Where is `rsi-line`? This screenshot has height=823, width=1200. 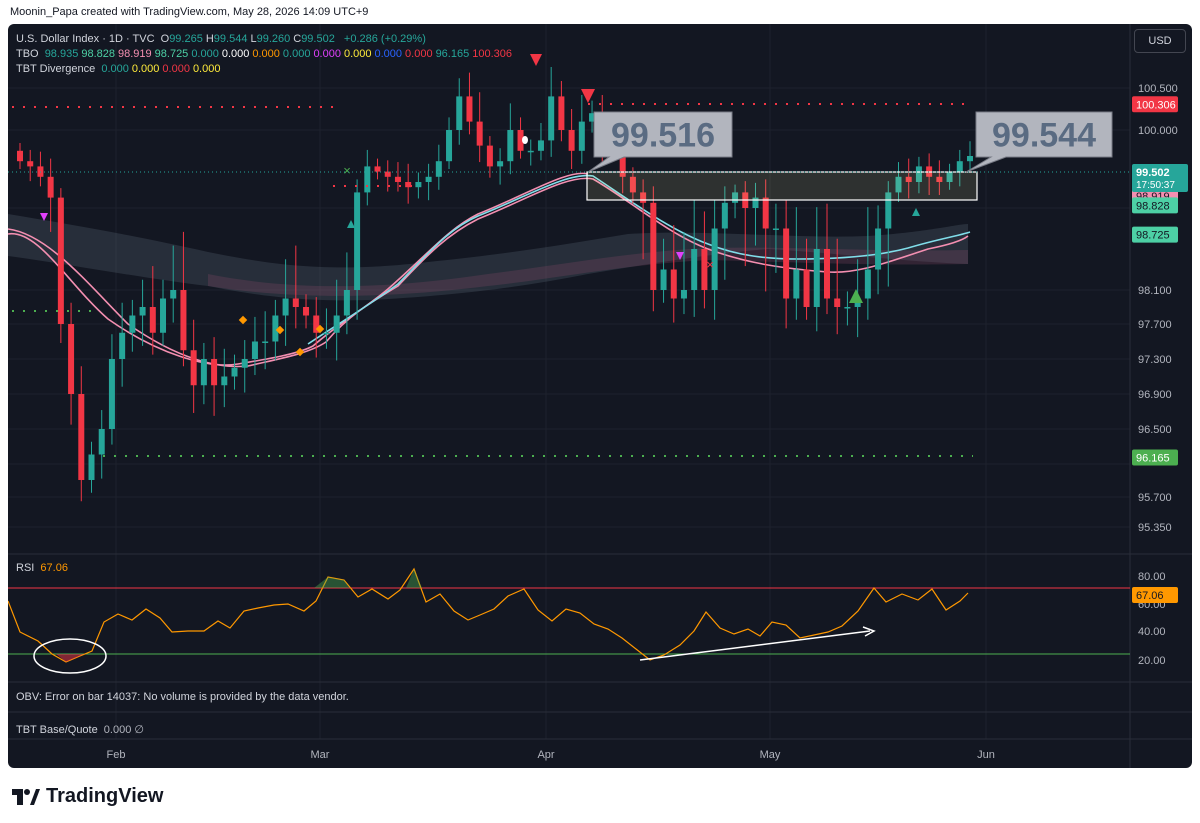
rsi-line is located at coordinates (488, 615).